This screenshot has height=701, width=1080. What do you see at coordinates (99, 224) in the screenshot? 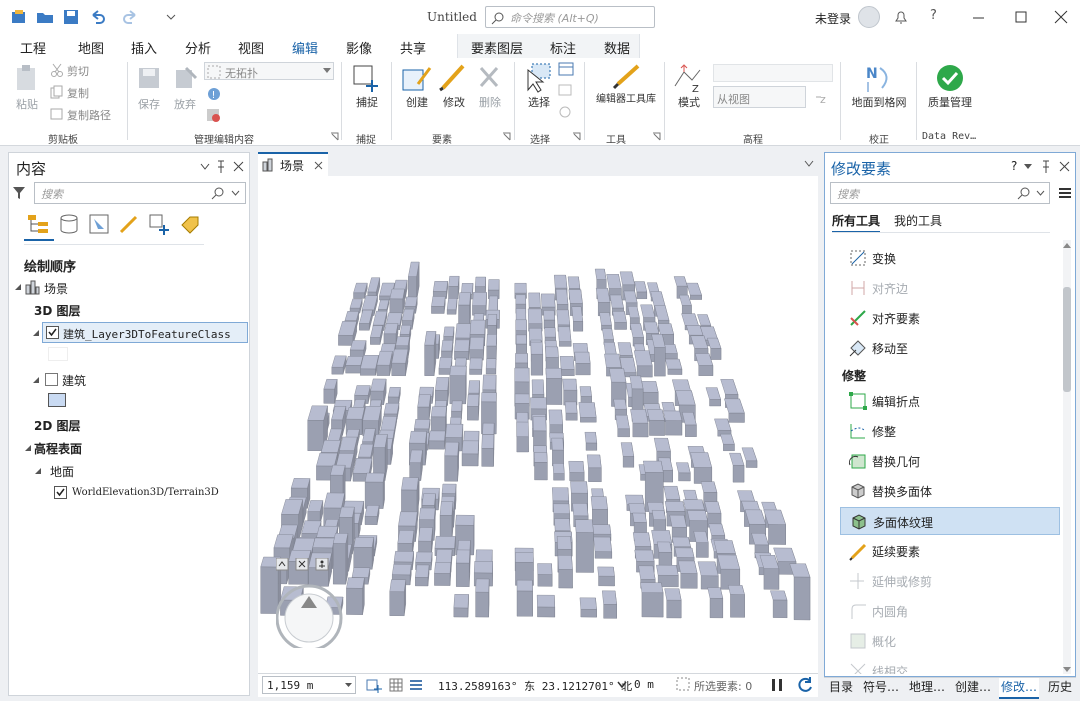
I see `list-by-selection-icon` at bounding box center [99, 224].